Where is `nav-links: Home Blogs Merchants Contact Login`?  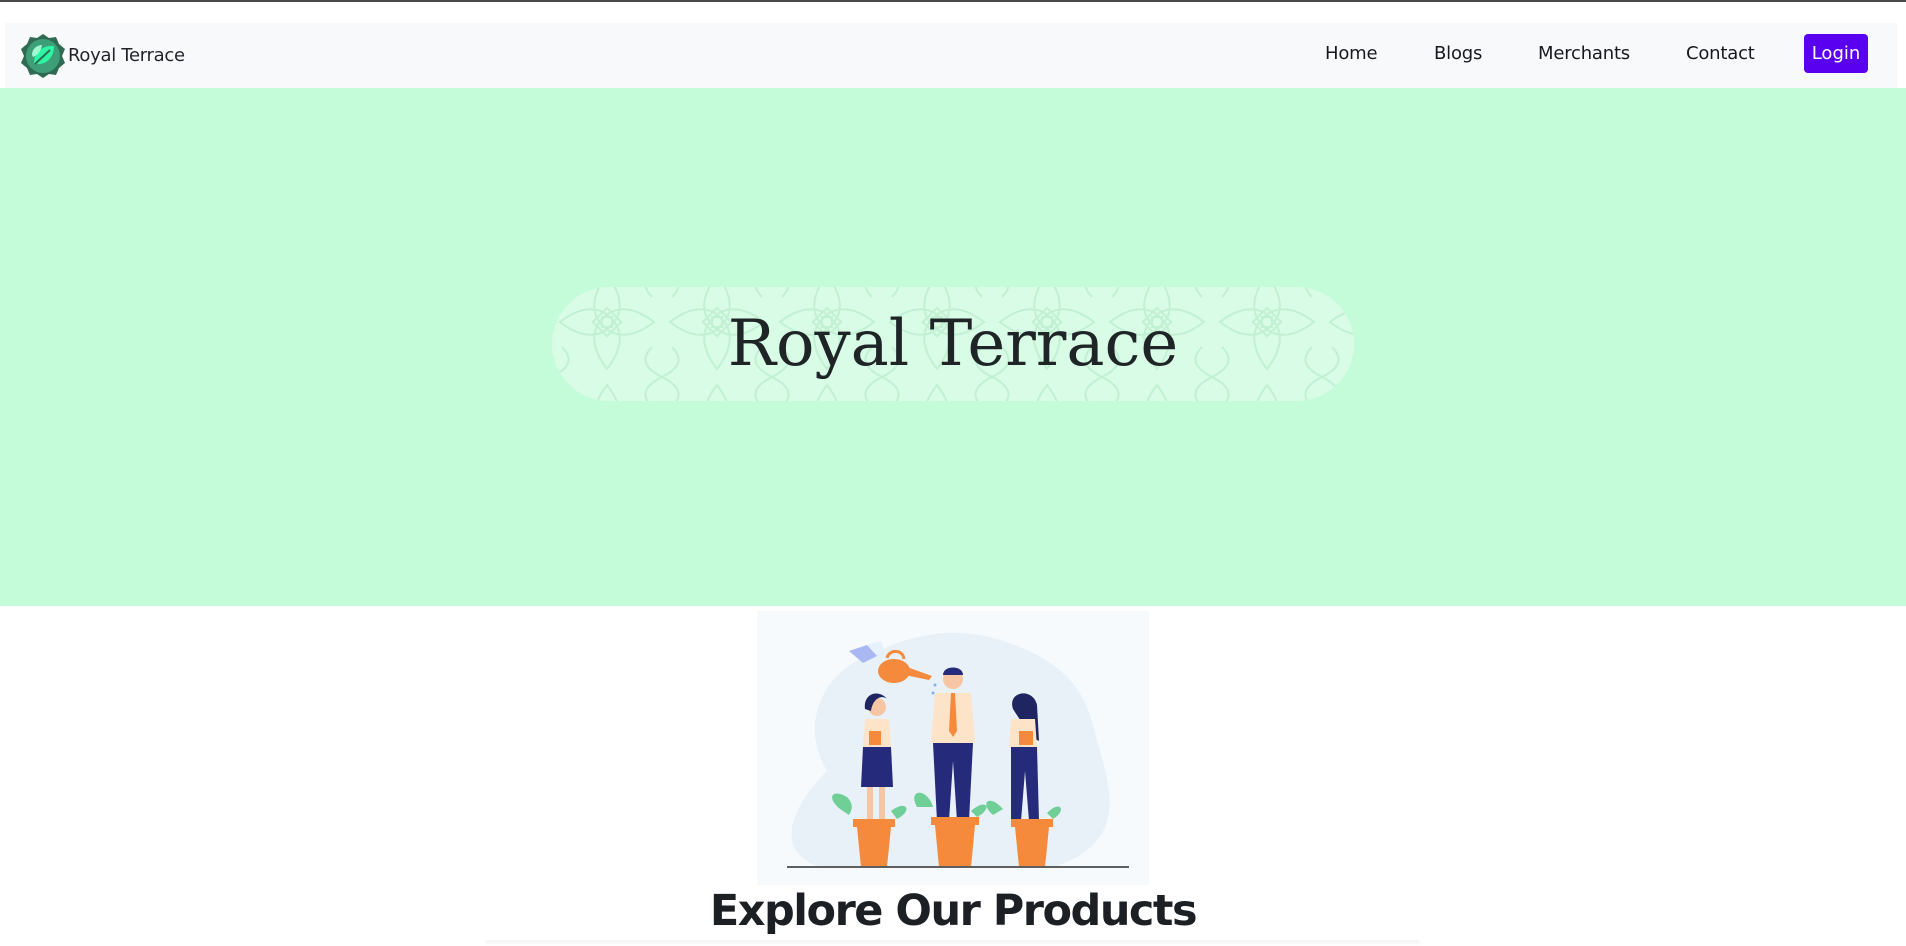 nav-links: Home Blogs Merchants Contact Login is located at coordinates (951, 55).